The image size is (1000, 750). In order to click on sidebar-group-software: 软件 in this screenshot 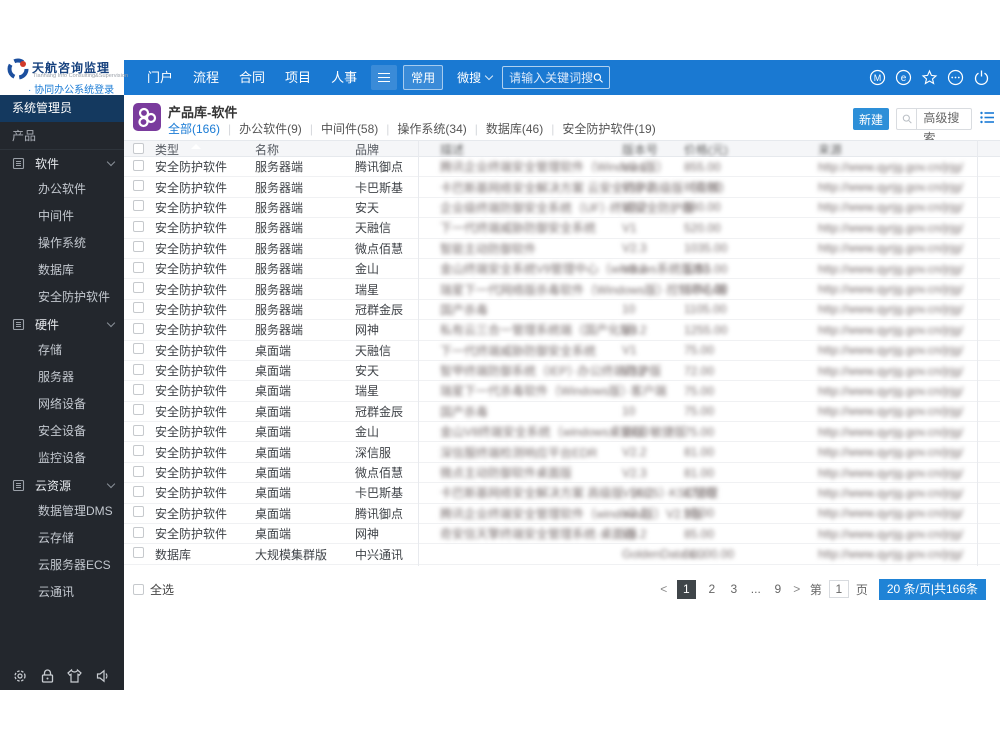, I will do `click(62, 163)`.